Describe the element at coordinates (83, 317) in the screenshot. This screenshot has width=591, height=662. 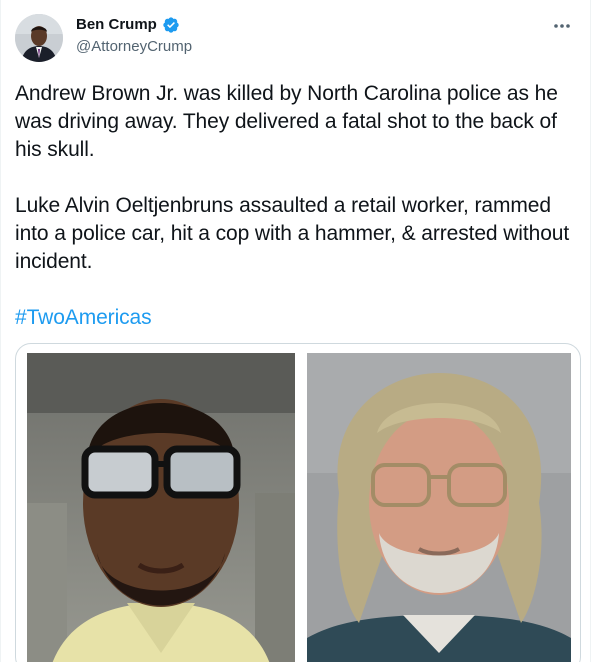
I see `hashtag-link: #TwoAmericas` at that location.